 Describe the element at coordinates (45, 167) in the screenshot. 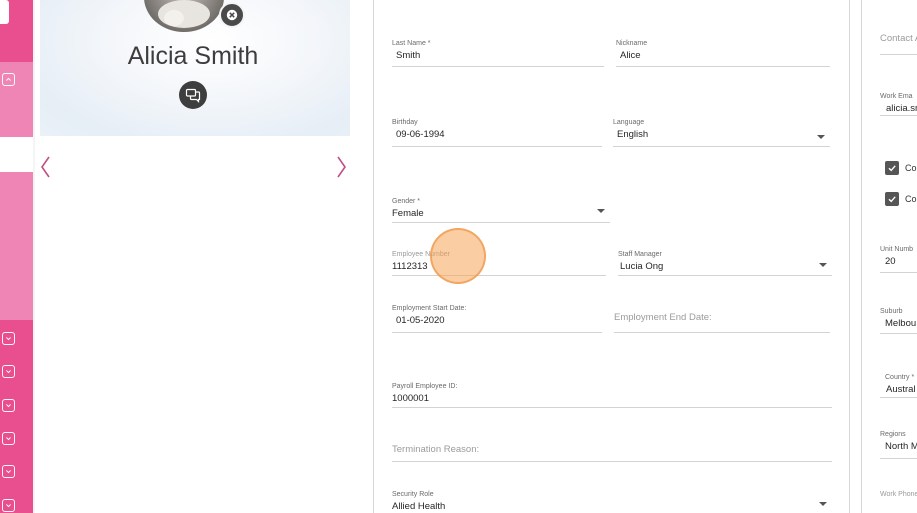

I see `previous-arrow-icon` at that location.